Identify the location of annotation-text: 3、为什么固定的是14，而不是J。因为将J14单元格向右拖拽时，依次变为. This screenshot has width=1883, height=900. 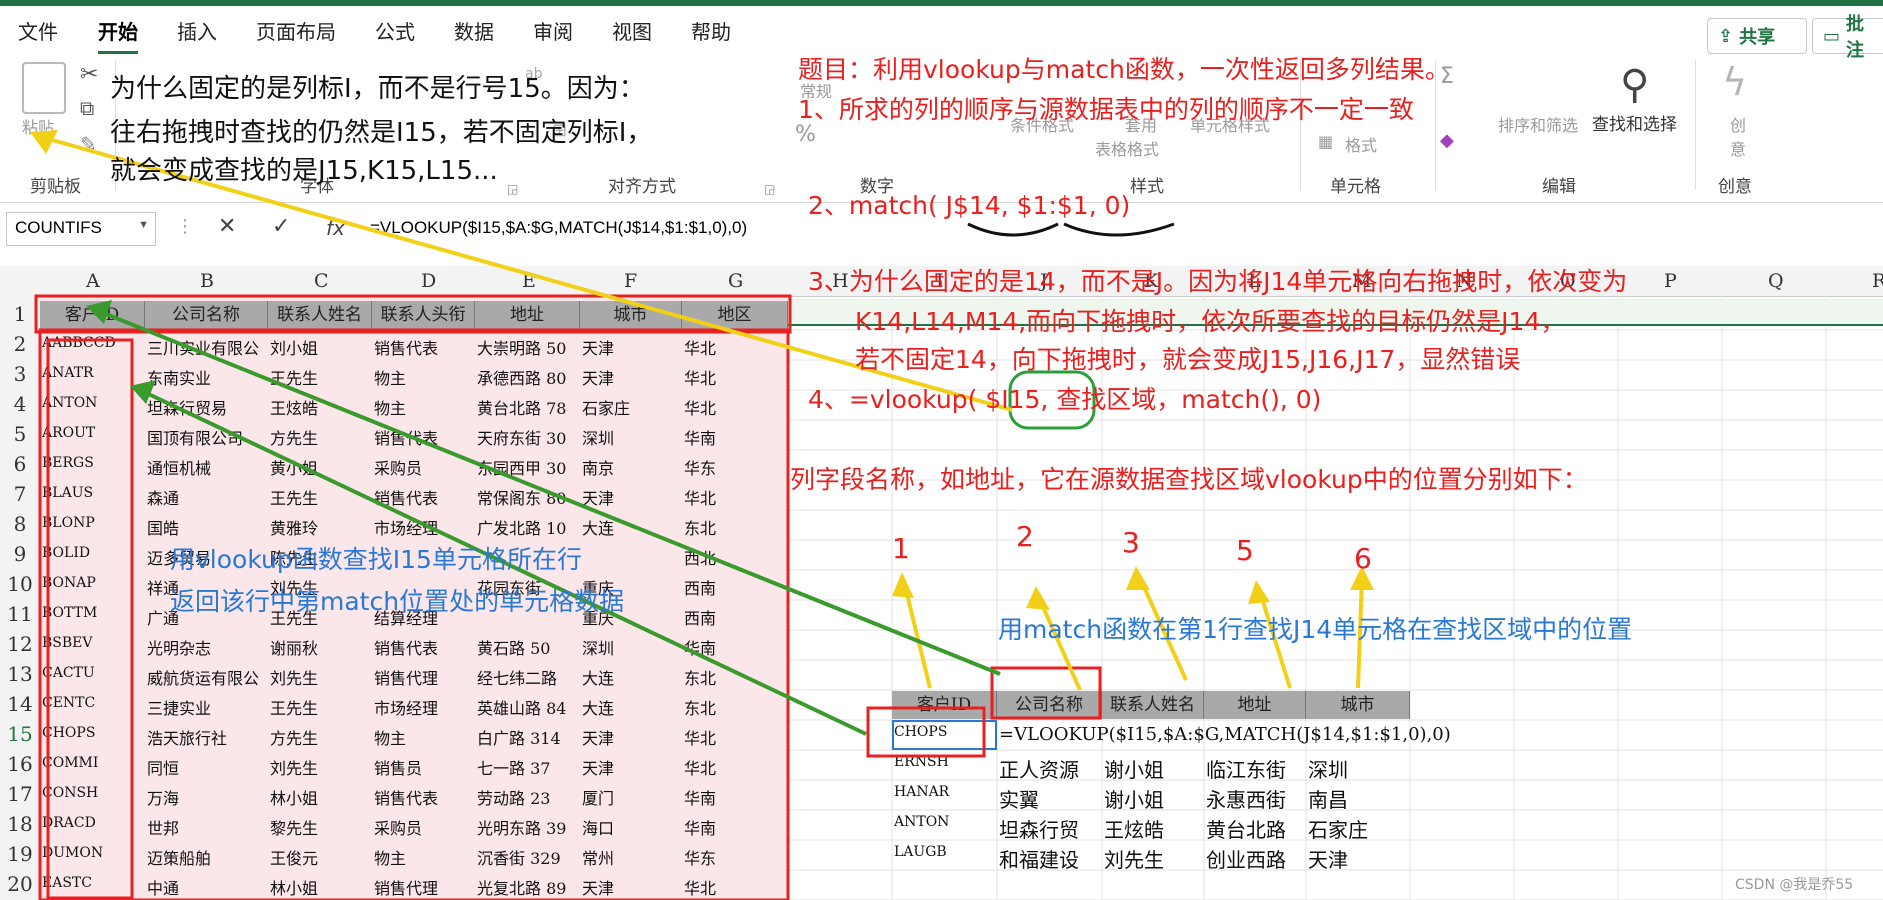
(1218, 281).